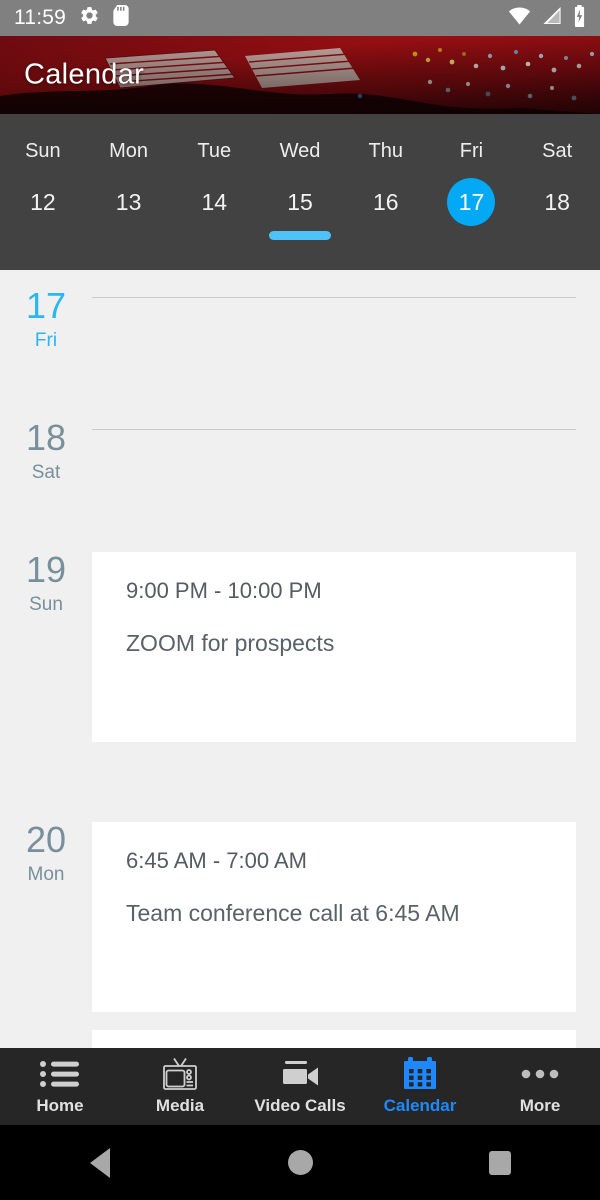 This screenshot has width=600, height=1200. I want to click on tab-label: Calendar, so click(420, 1105).